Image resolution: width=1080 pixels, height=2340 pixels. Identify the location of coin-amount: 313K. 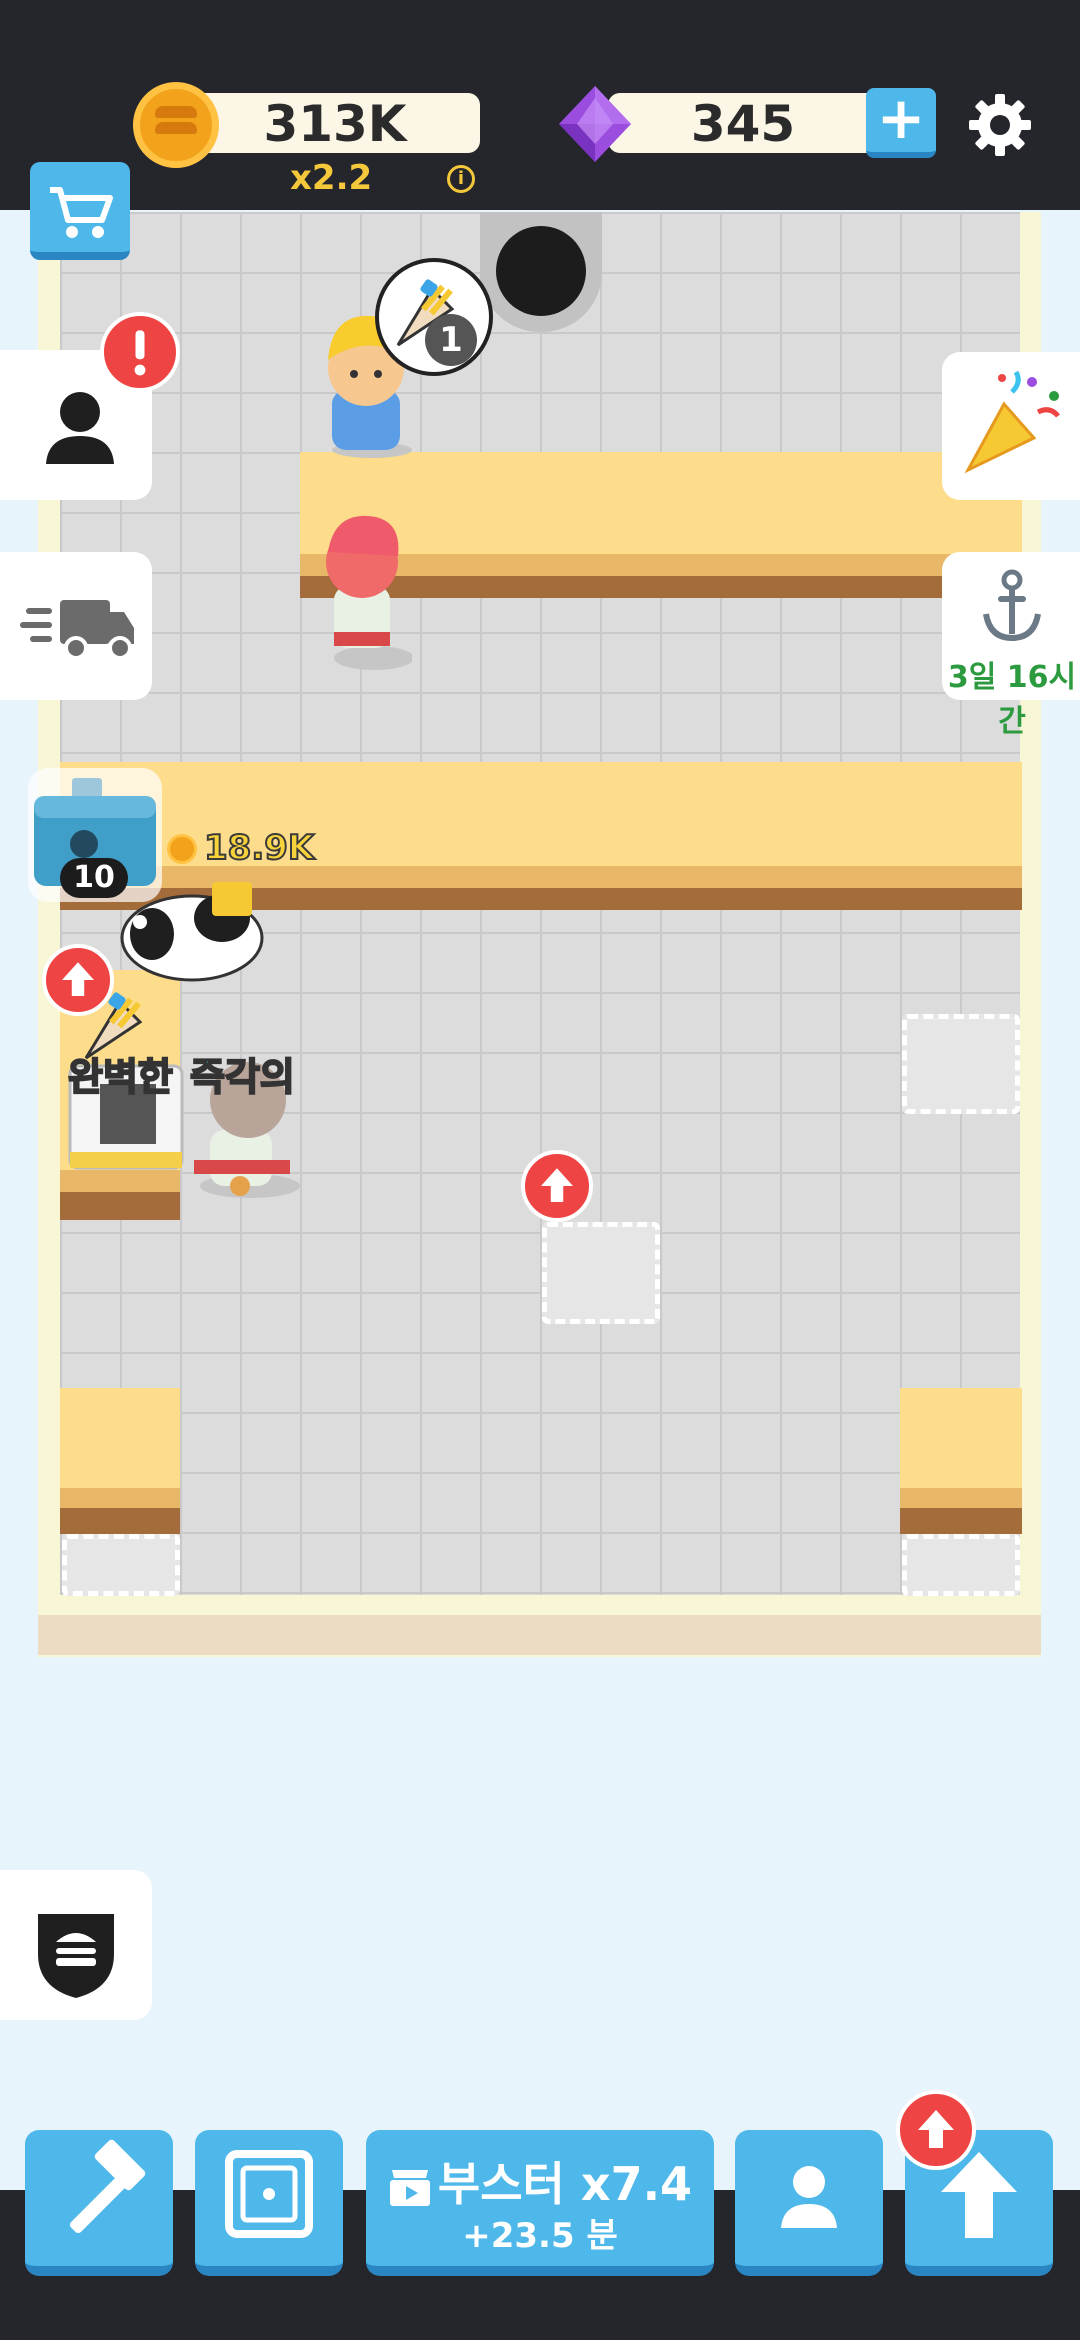
(335, 124).